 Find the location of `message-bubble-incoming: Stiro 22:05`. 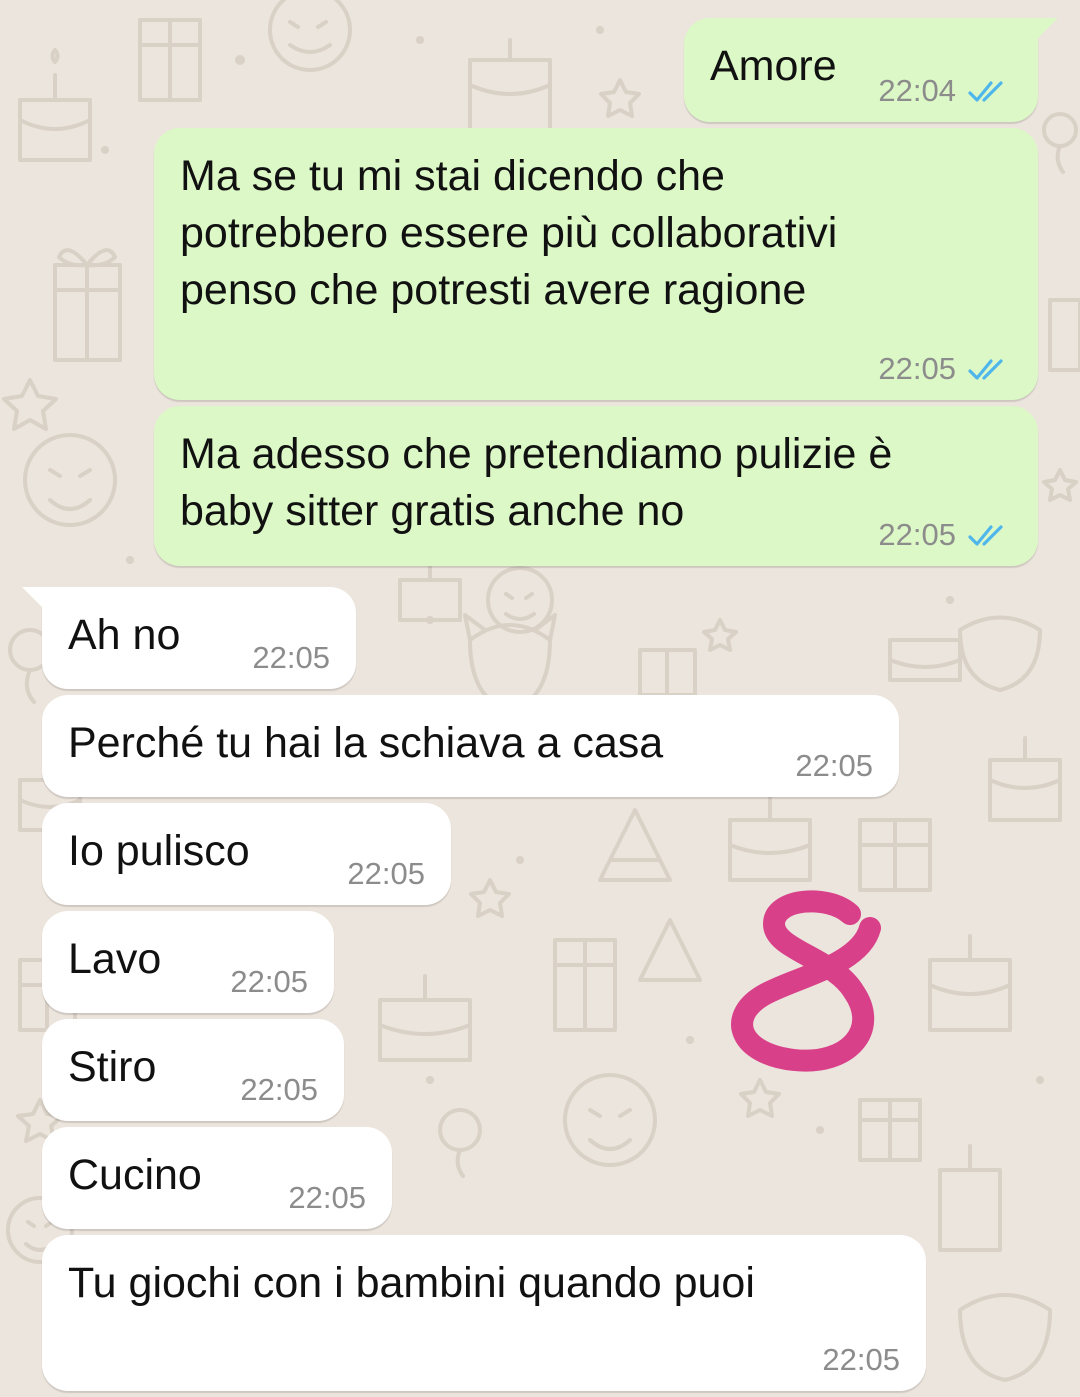

message-bubble-incoming: Stiro 22:05 is located at coordinates (193, 1070).